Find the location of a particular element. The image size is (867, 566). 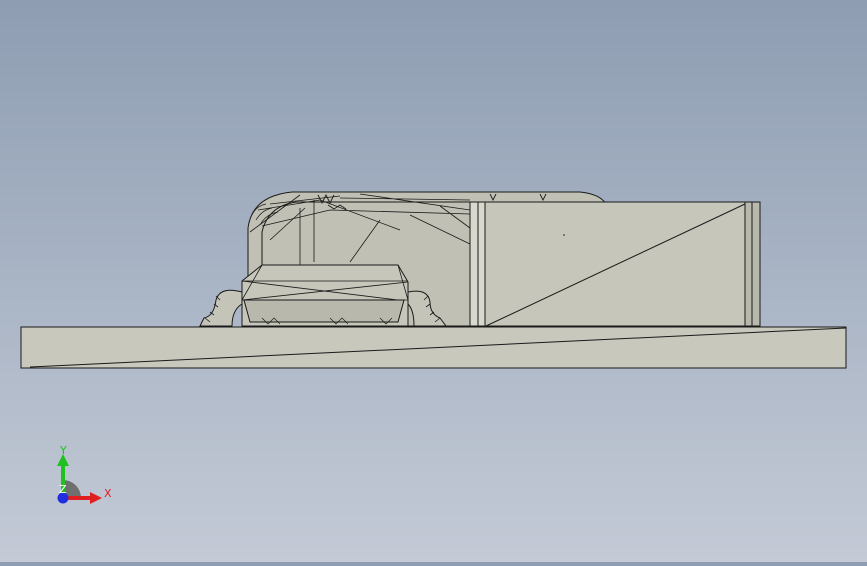

orientation-triad: Y X Z is located at coordinates (84, 474).